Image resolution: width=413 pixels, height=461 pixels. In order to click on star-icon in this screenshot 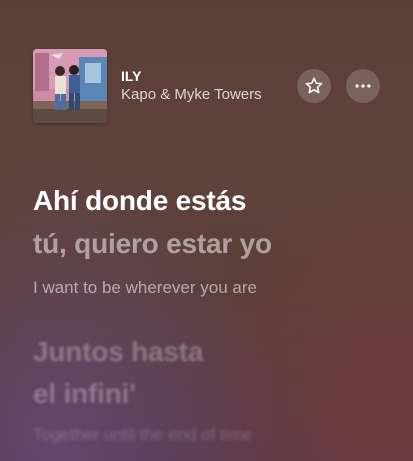, I will do `click(314, 85)`.